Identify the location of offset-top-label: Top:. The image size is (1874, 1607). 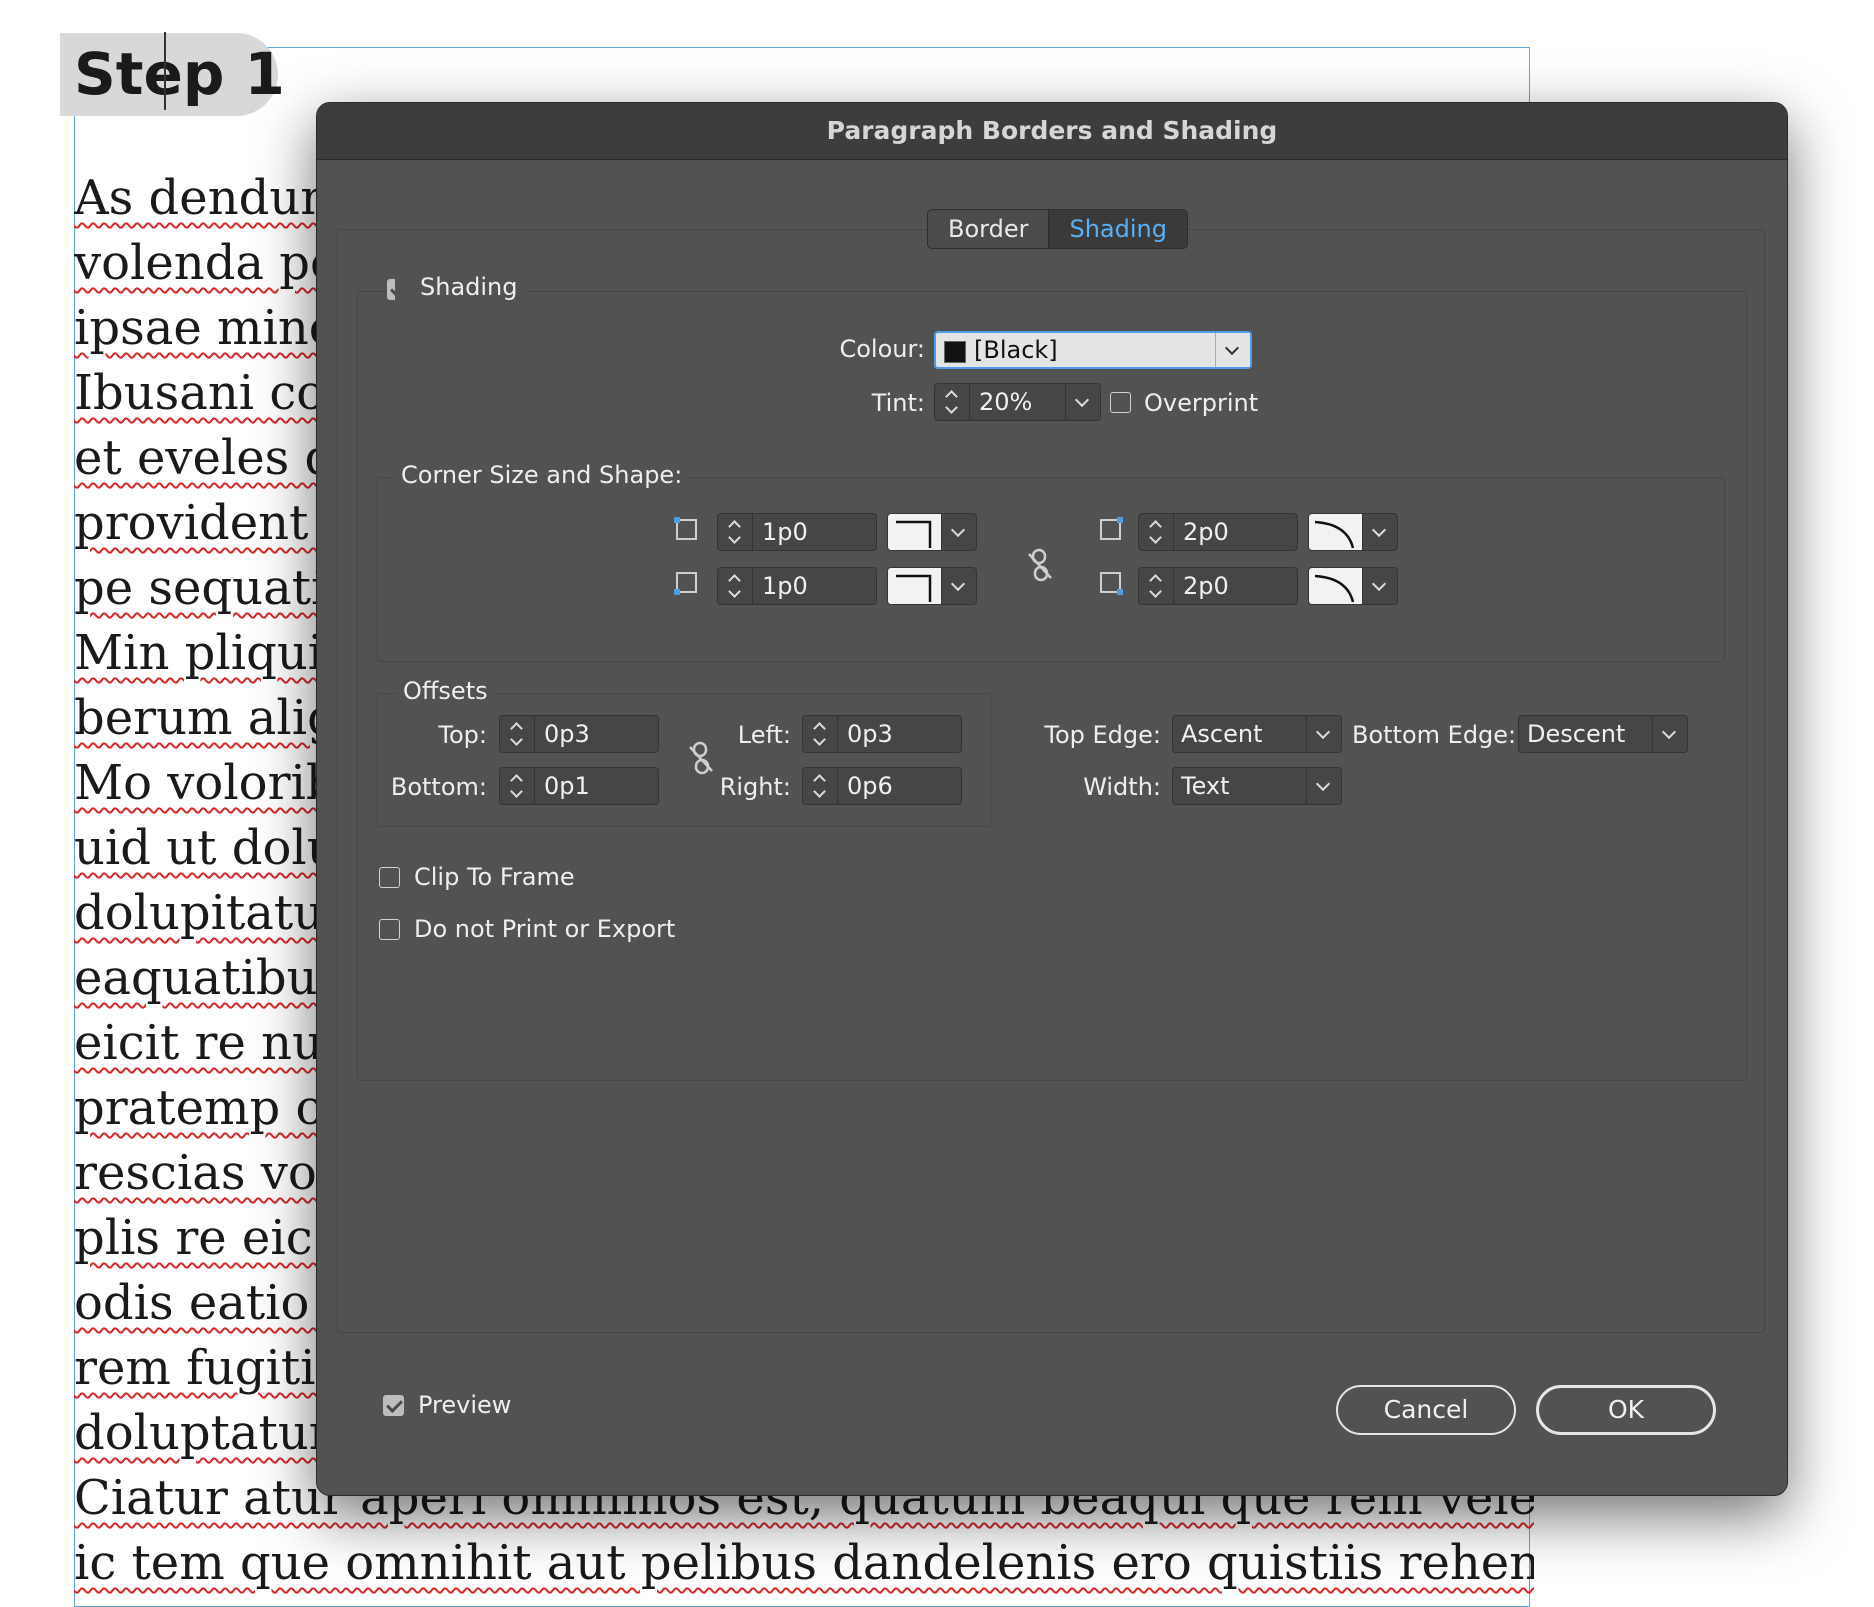
(462, 735).